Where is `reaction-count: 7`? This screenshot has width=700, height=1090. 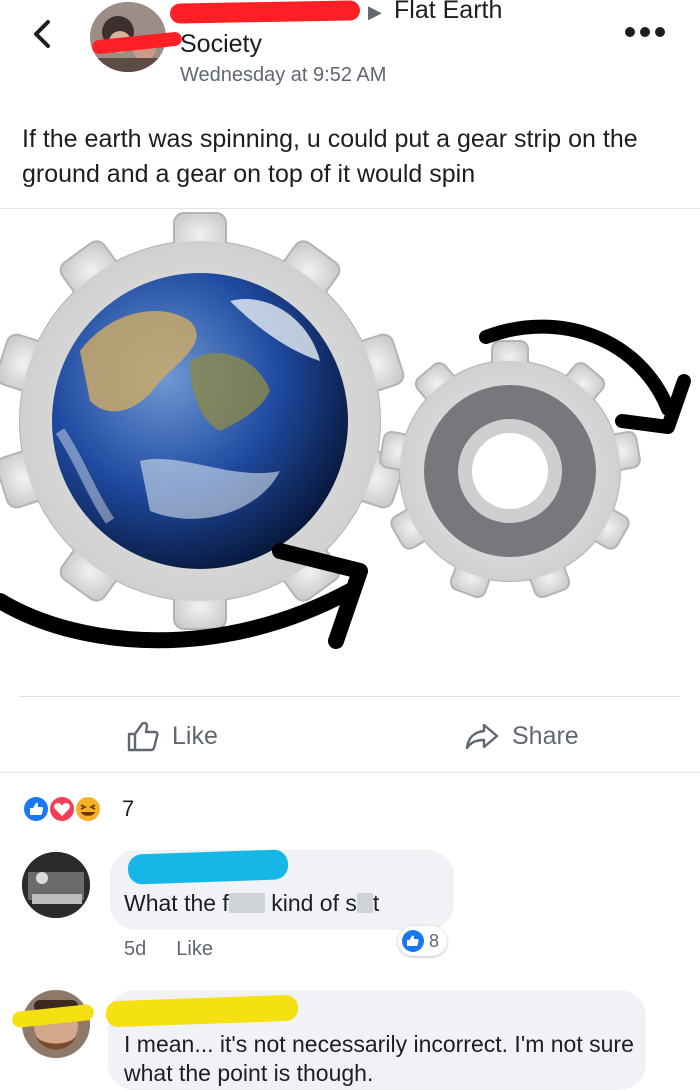 reaction-count: 7 is located at coordinates (128, 808).